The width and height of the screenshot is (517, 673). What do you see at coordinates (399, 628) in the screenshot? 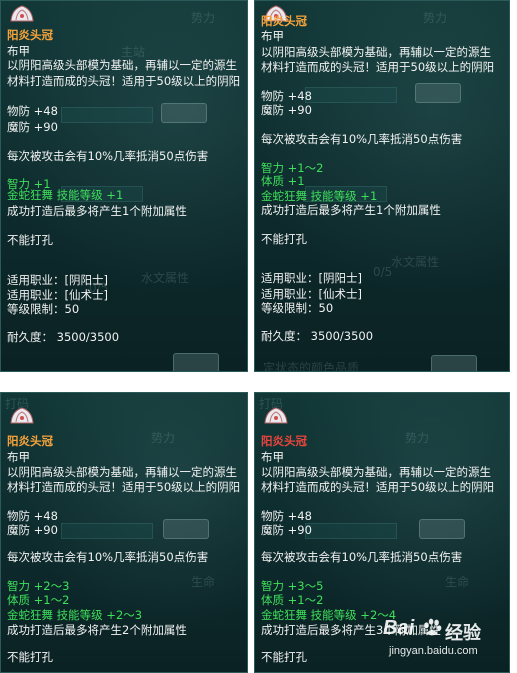
I see `watermark-brand: Bai` at bounding box center [399, 628].